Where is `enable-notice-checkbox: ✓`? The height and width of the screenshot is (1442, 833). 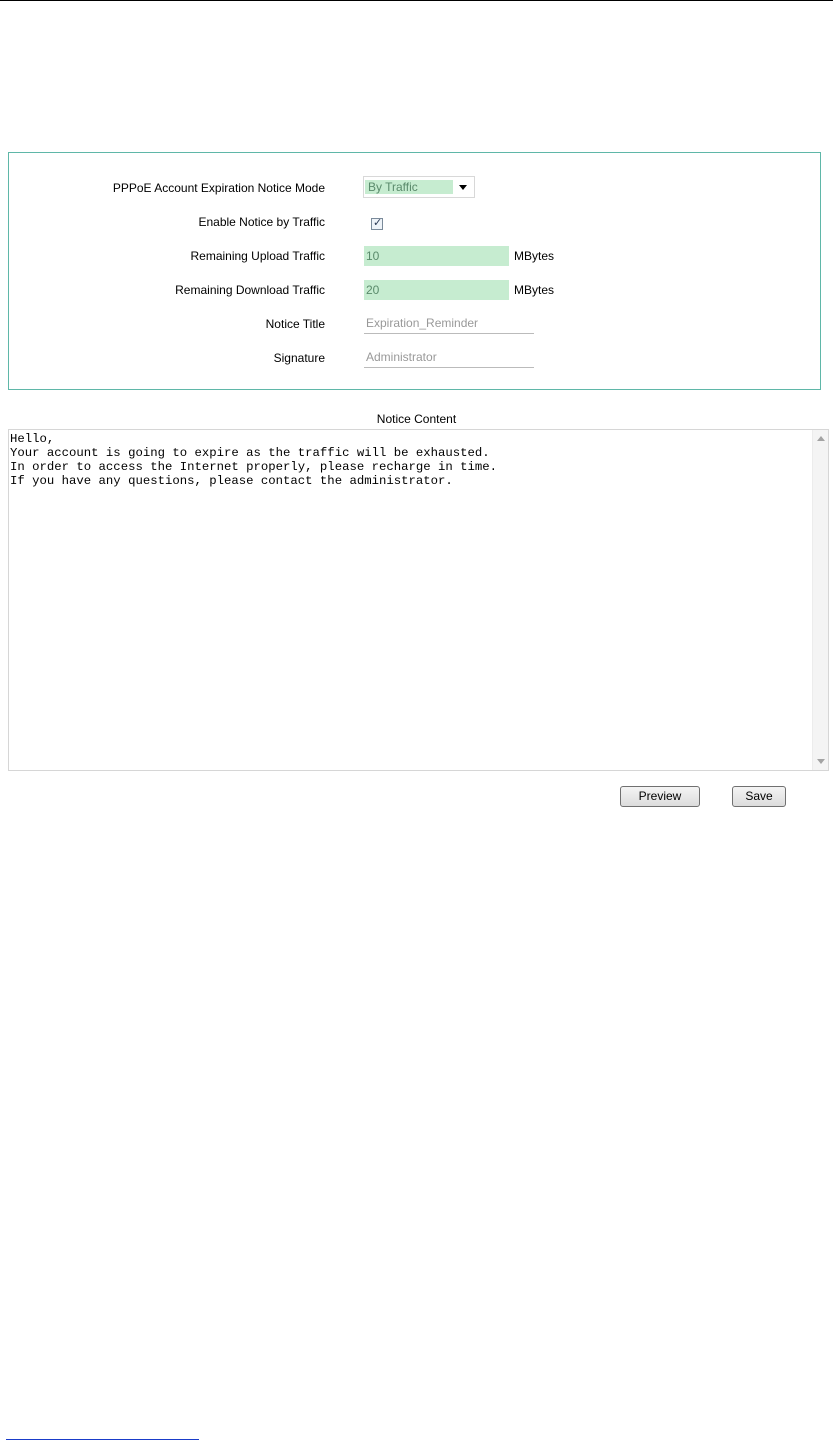
enable-notice-checkbox: ✓ is located at coordinates (377, 223).